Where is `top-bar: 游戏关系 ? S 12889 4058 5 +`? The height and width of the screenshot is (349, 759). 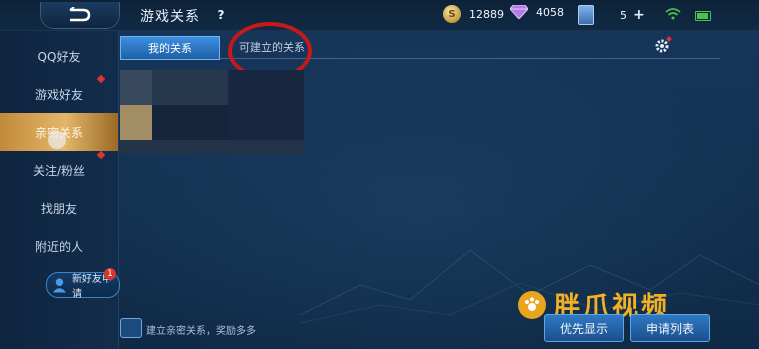
top-bar: 游戏关系 ? S 12889 4058 5 + is located at coordinates (379, 15).